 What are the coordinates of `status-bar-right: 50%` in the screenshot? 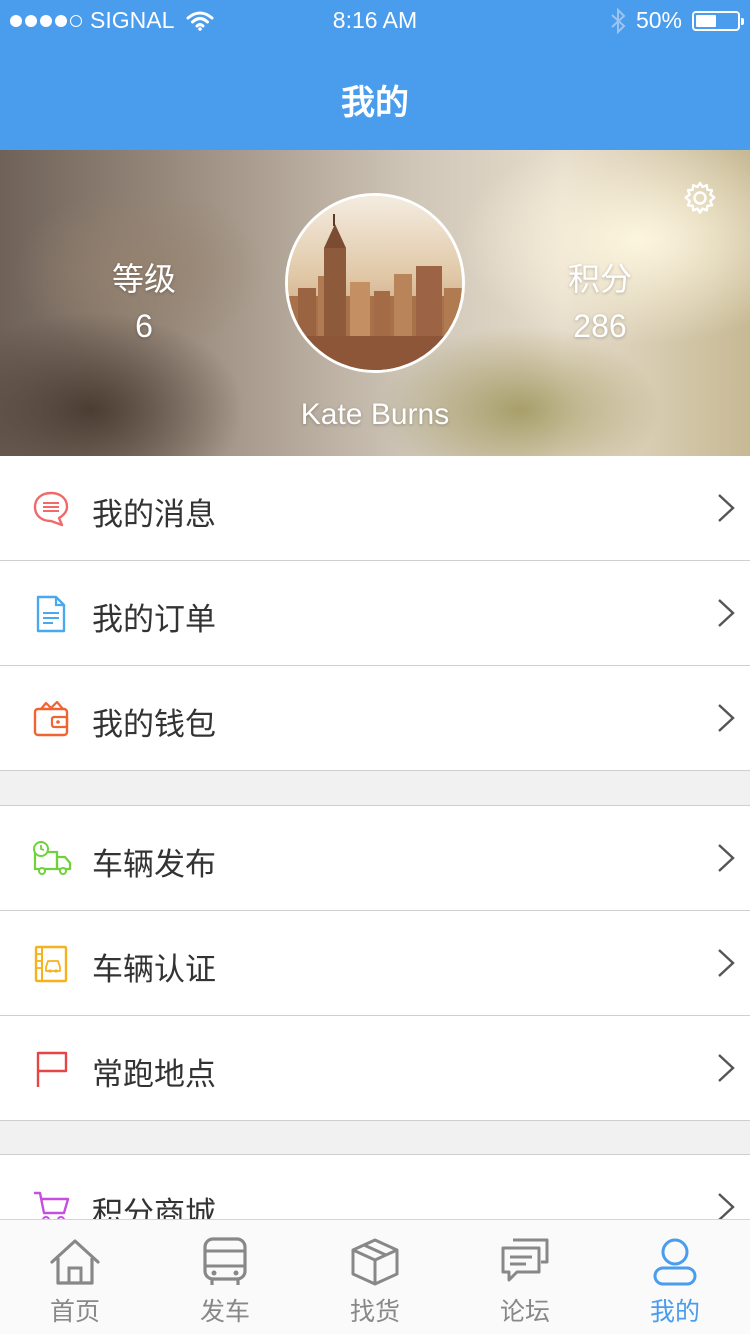 It's located at (677, 20).